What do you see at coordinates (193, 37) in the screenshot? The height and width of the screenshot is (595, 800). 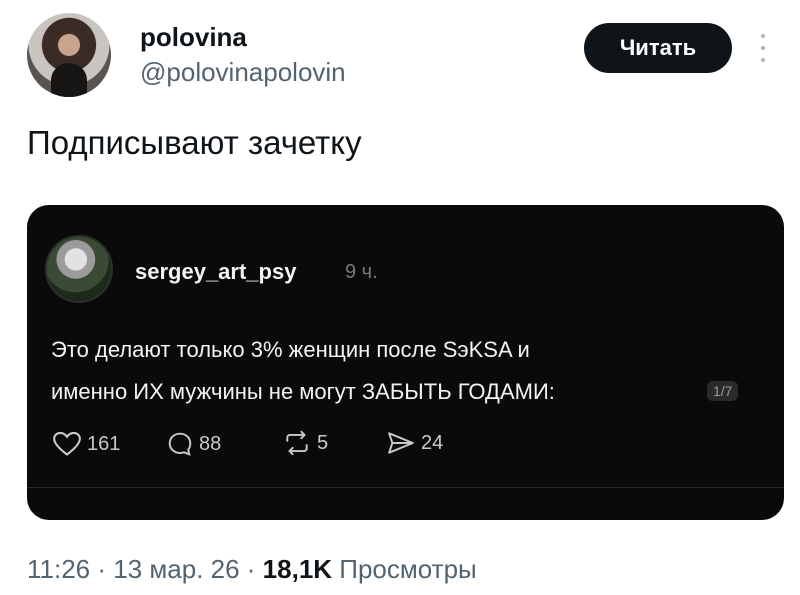 I see `author-name: polovina` at bounding box center [193, 37].